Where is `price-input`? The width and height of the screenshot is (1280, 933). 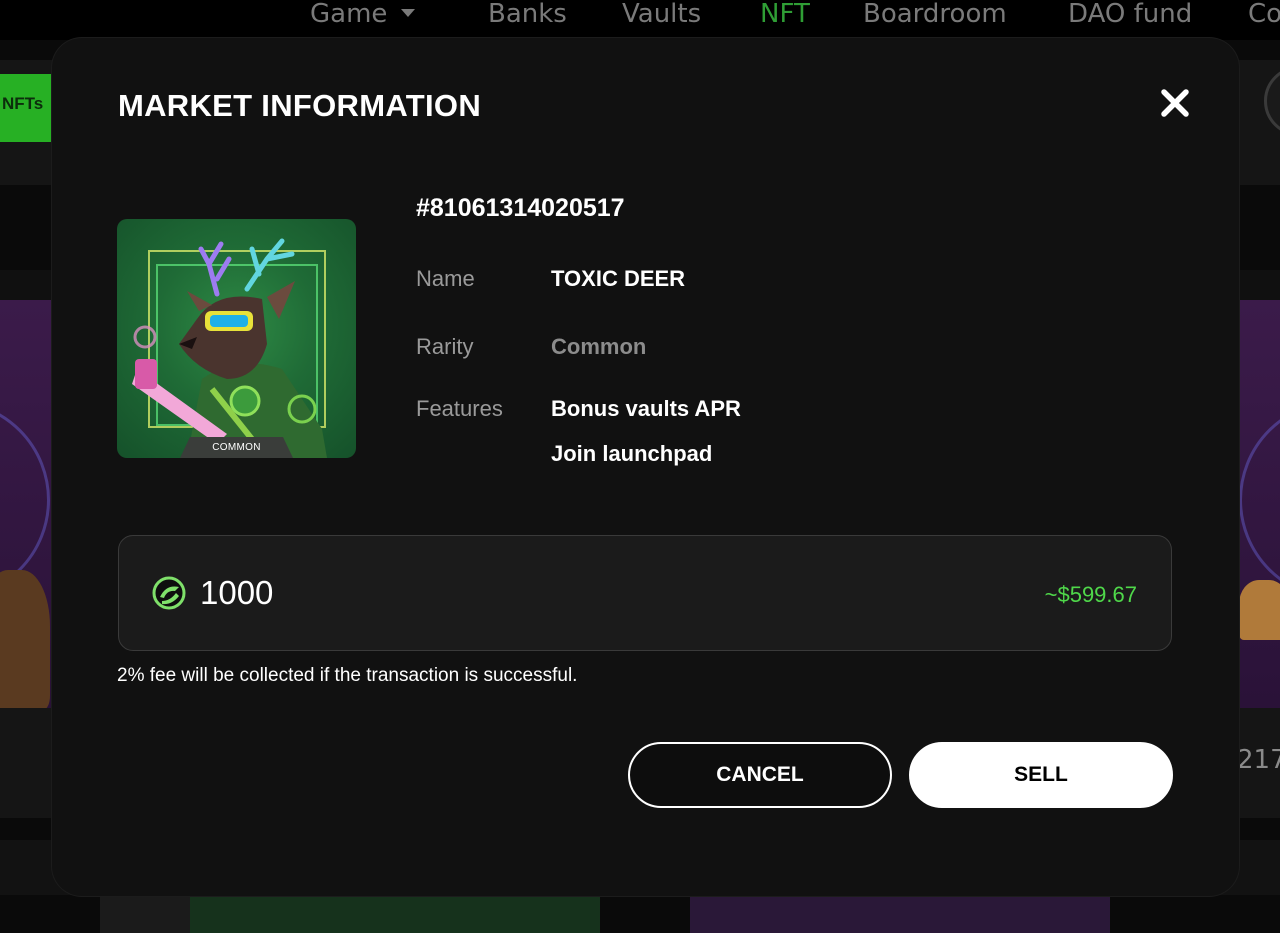 price-input is located at coordinates (450, 593).